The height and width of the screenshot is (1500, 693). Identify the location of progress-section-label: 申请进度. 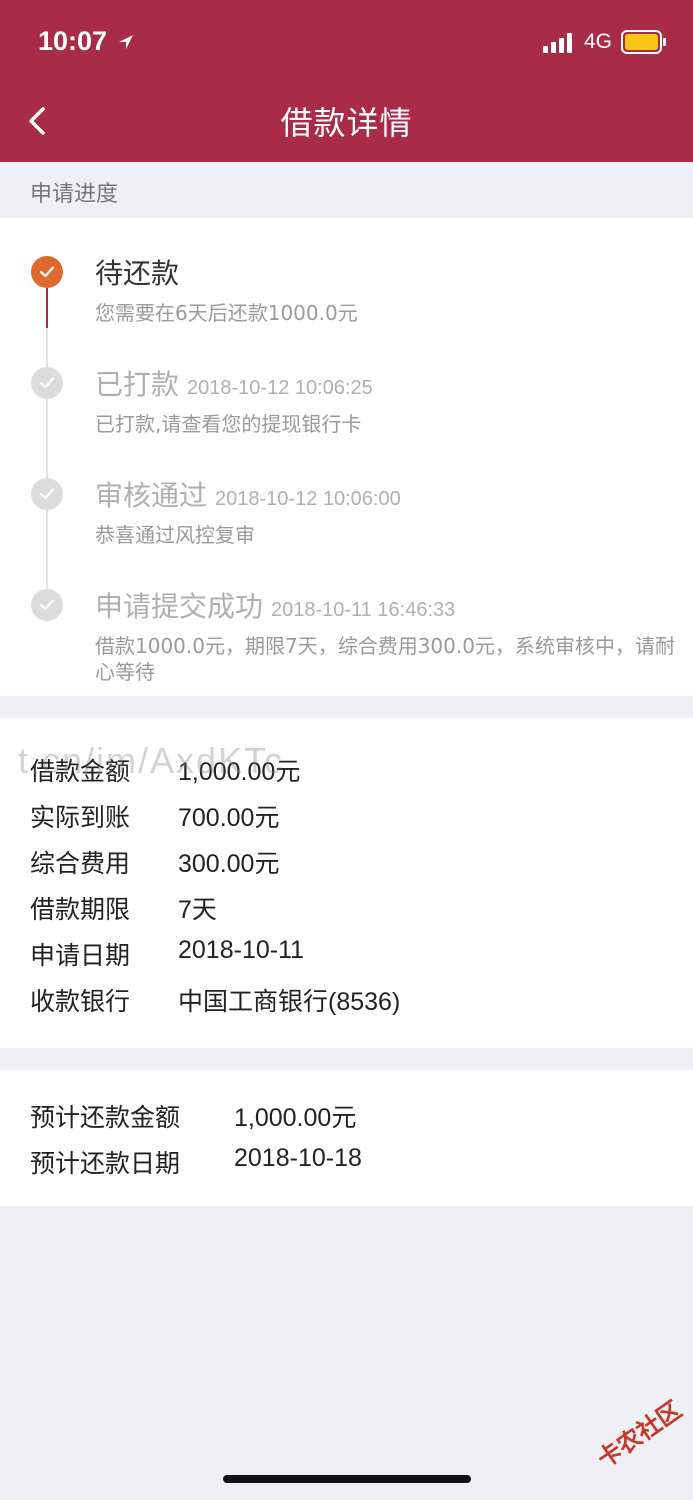
(74, 194).